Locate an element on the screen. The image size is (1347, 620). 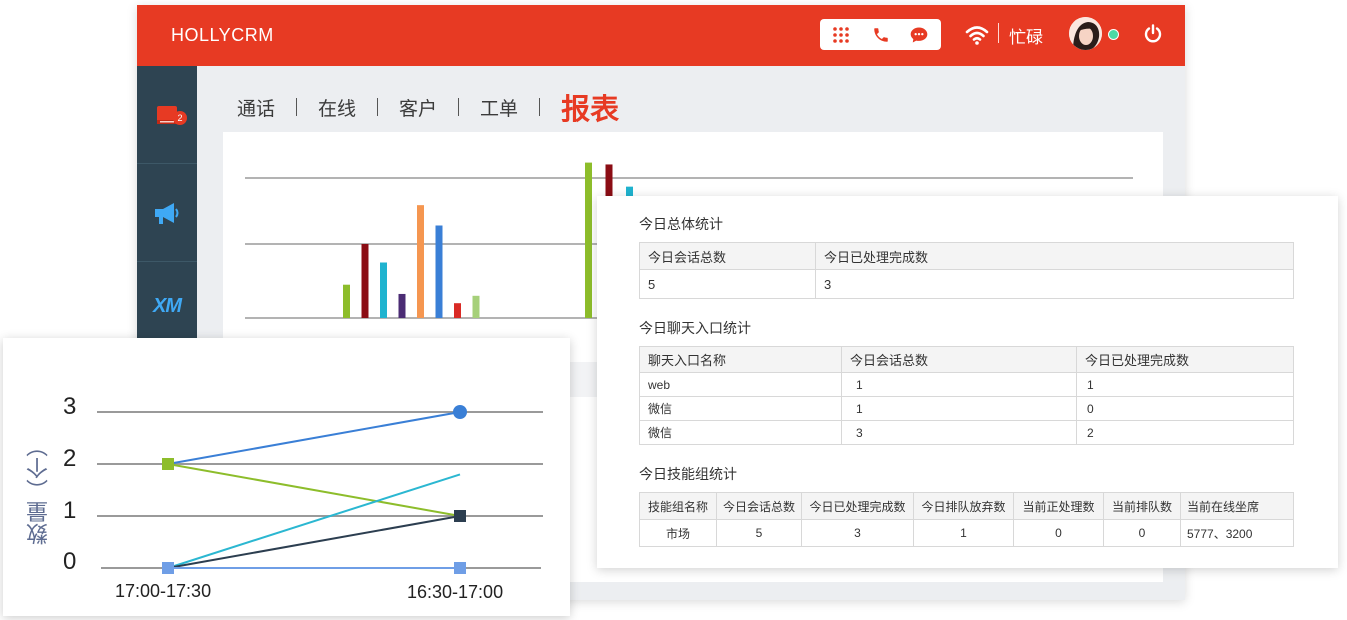
top-bar: HOLLYCRM 忙碌 is located at coordinates (661, 35).